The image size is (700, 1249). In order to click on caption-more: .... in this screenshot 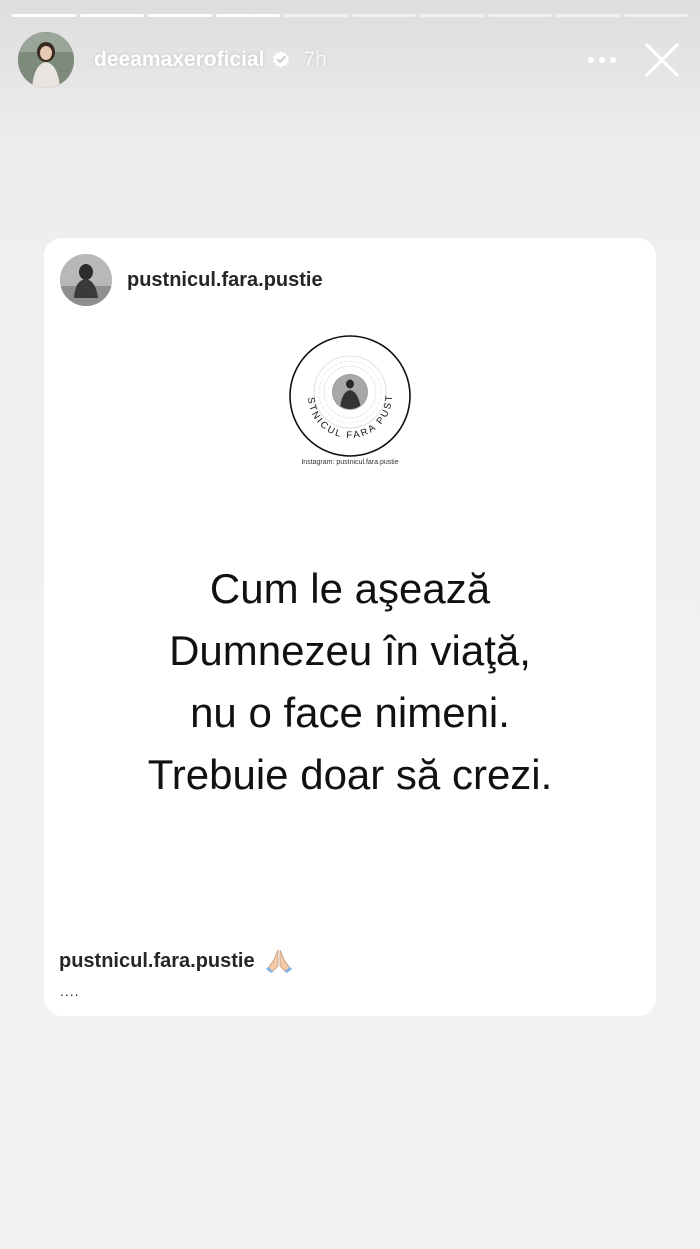, I will do `click(70, 991)`.